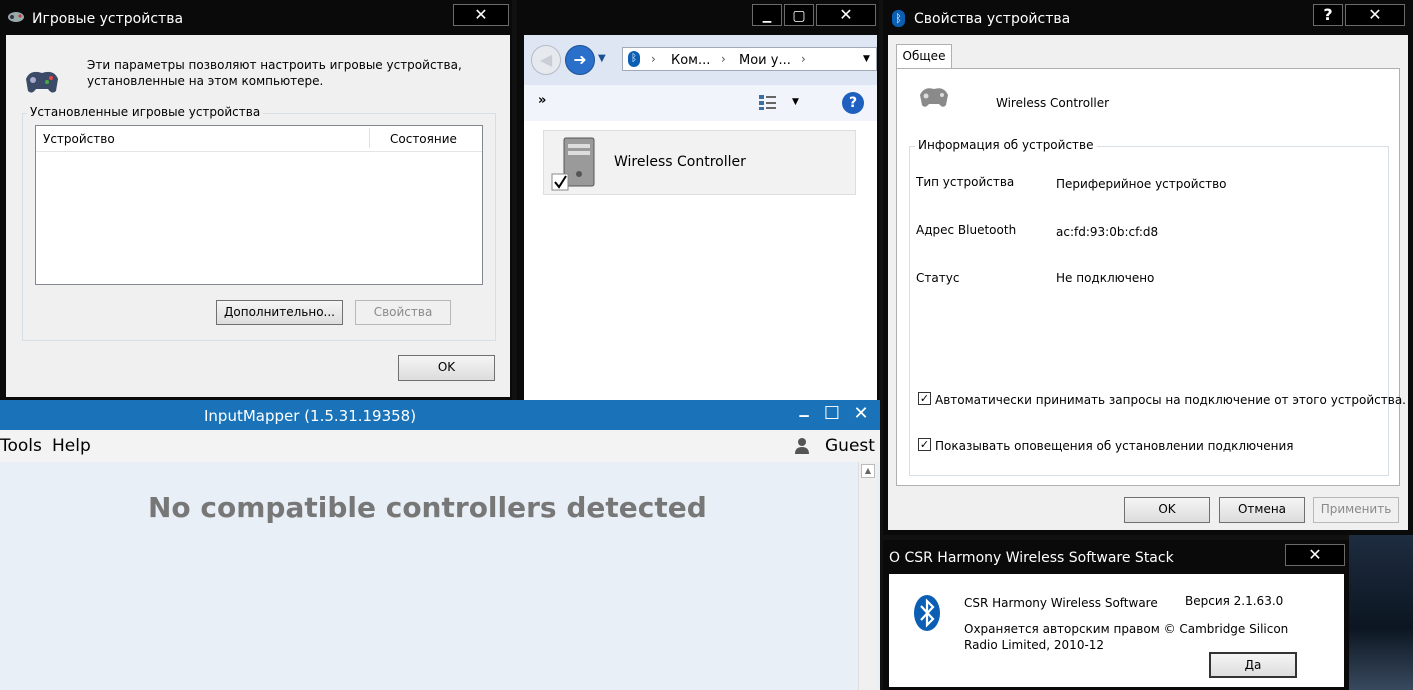  Describe the element at coordinates (938, 278) in the screenshot. I see `status-label: Статус` at that location.